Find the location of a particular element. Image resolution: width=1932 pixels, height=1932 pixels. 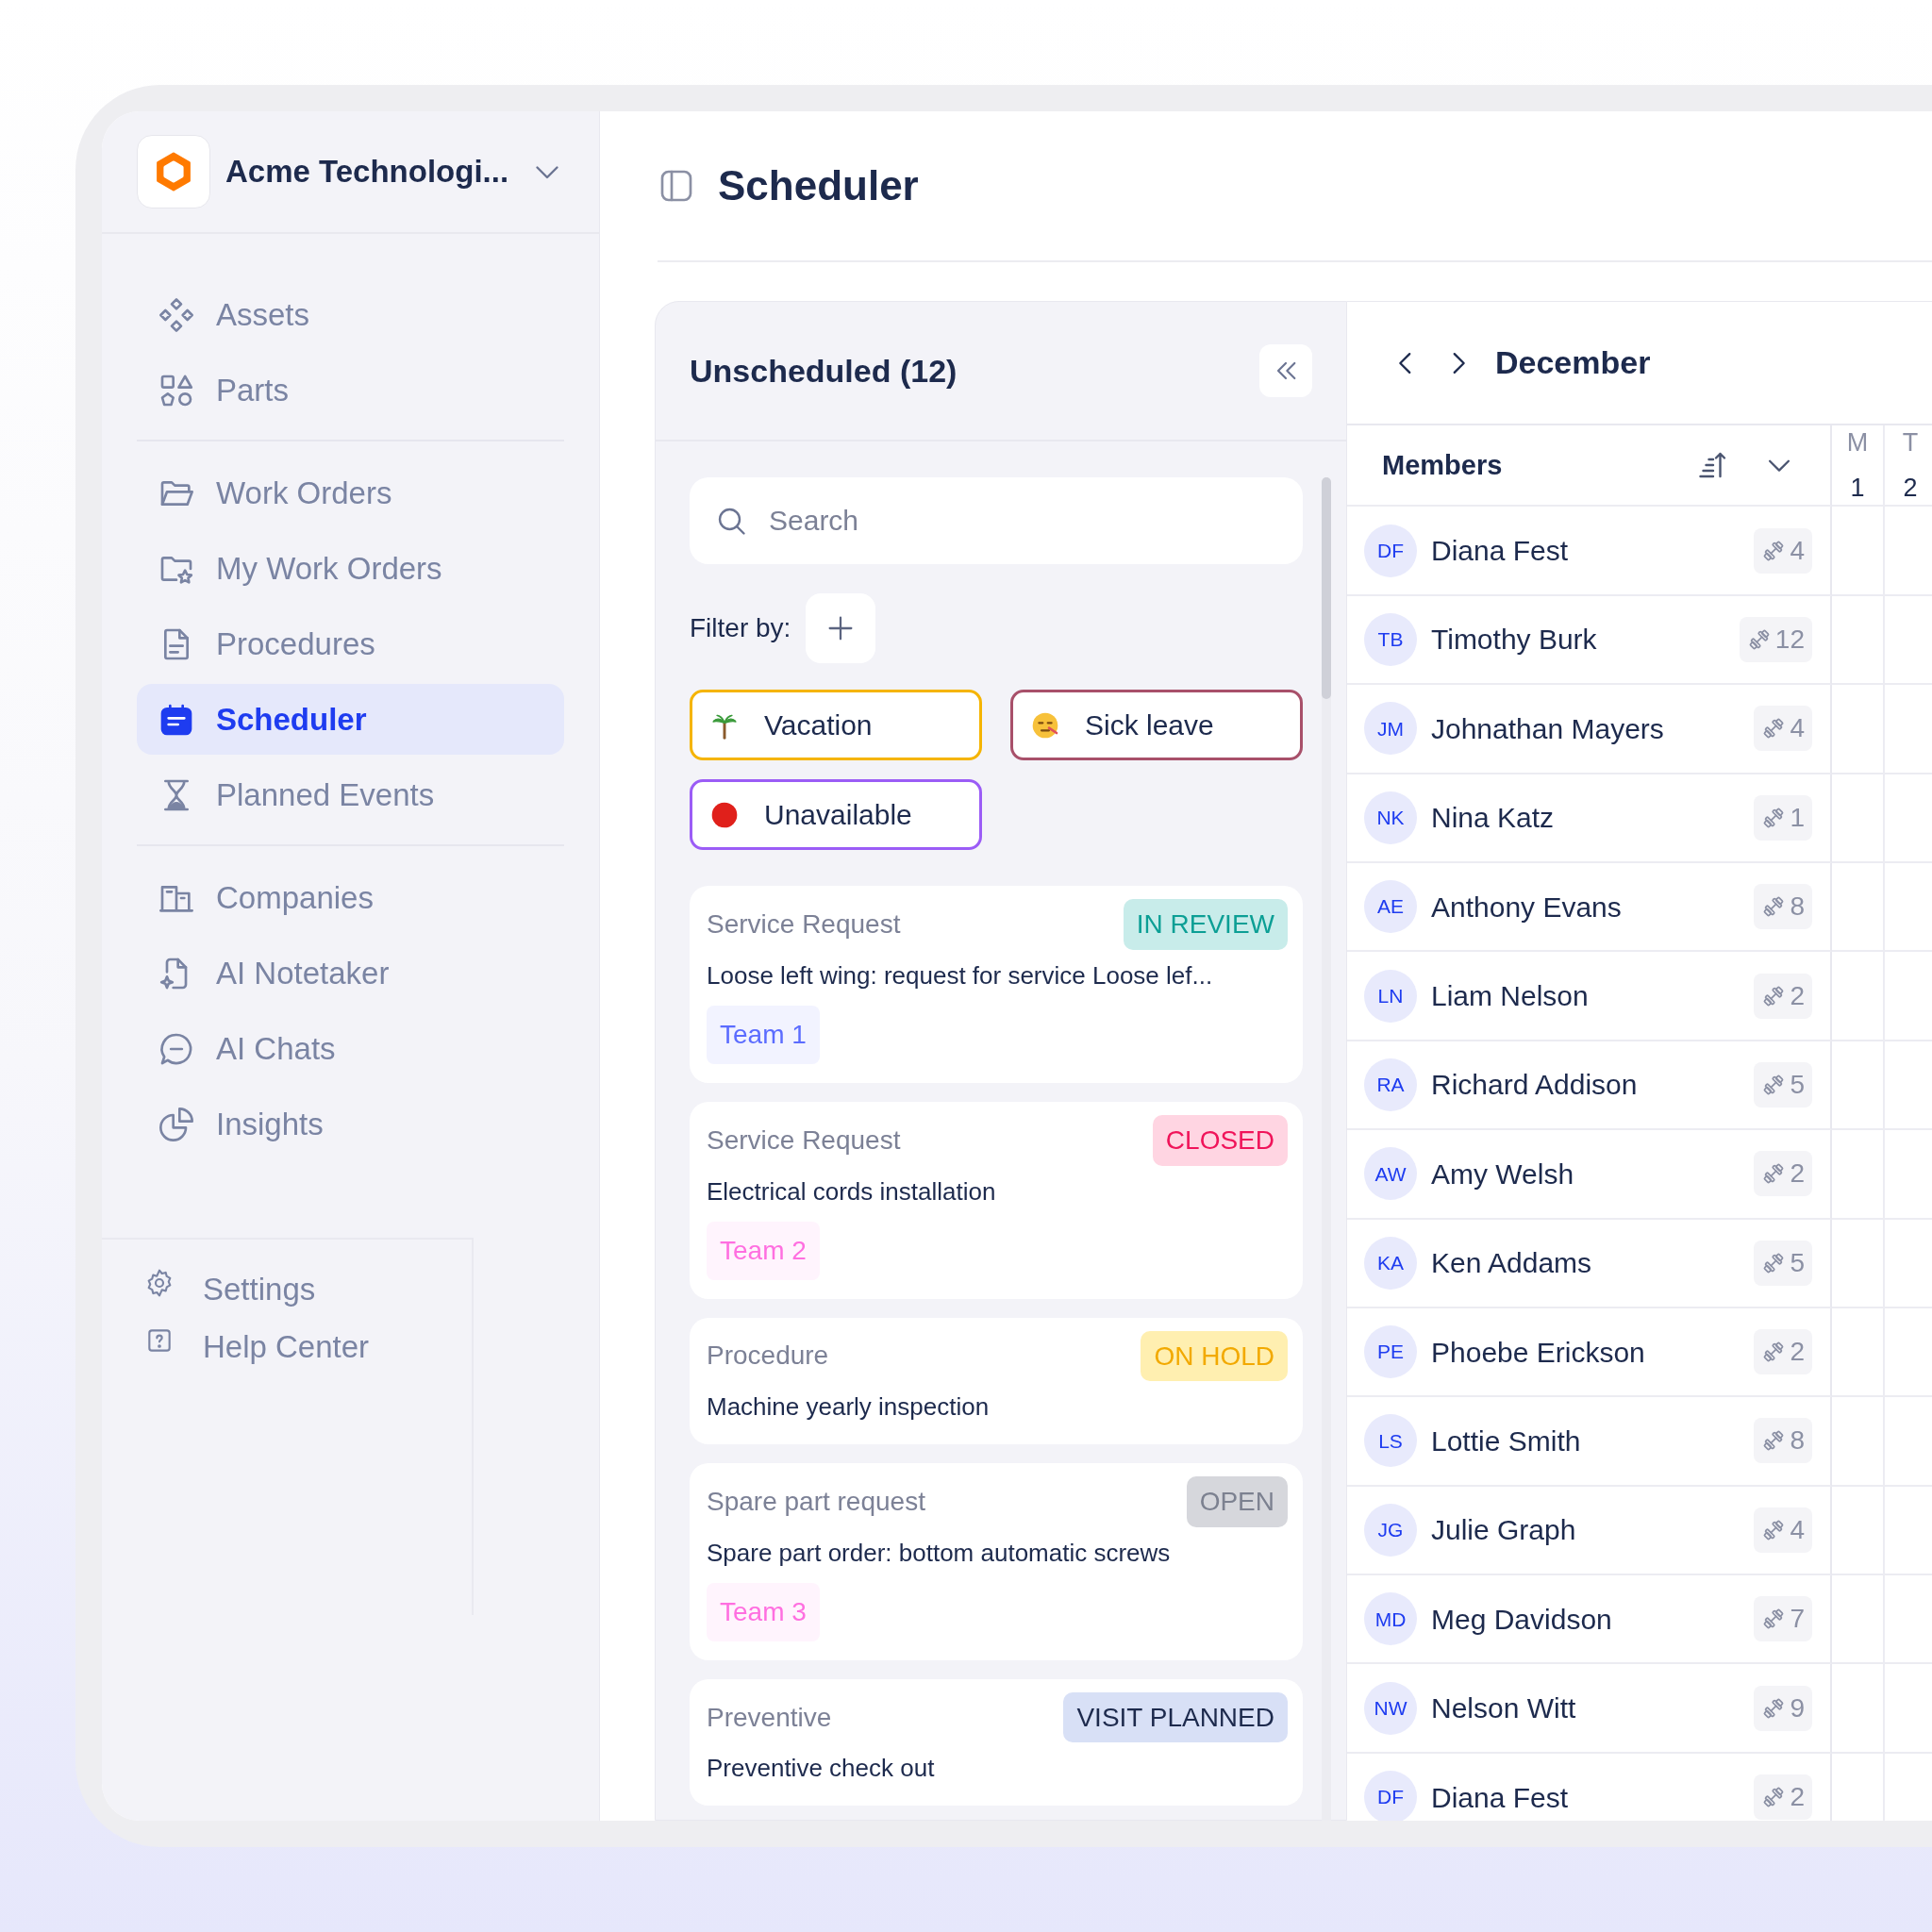

team-tag: Team 2 is located at coordinates (763, 1250).